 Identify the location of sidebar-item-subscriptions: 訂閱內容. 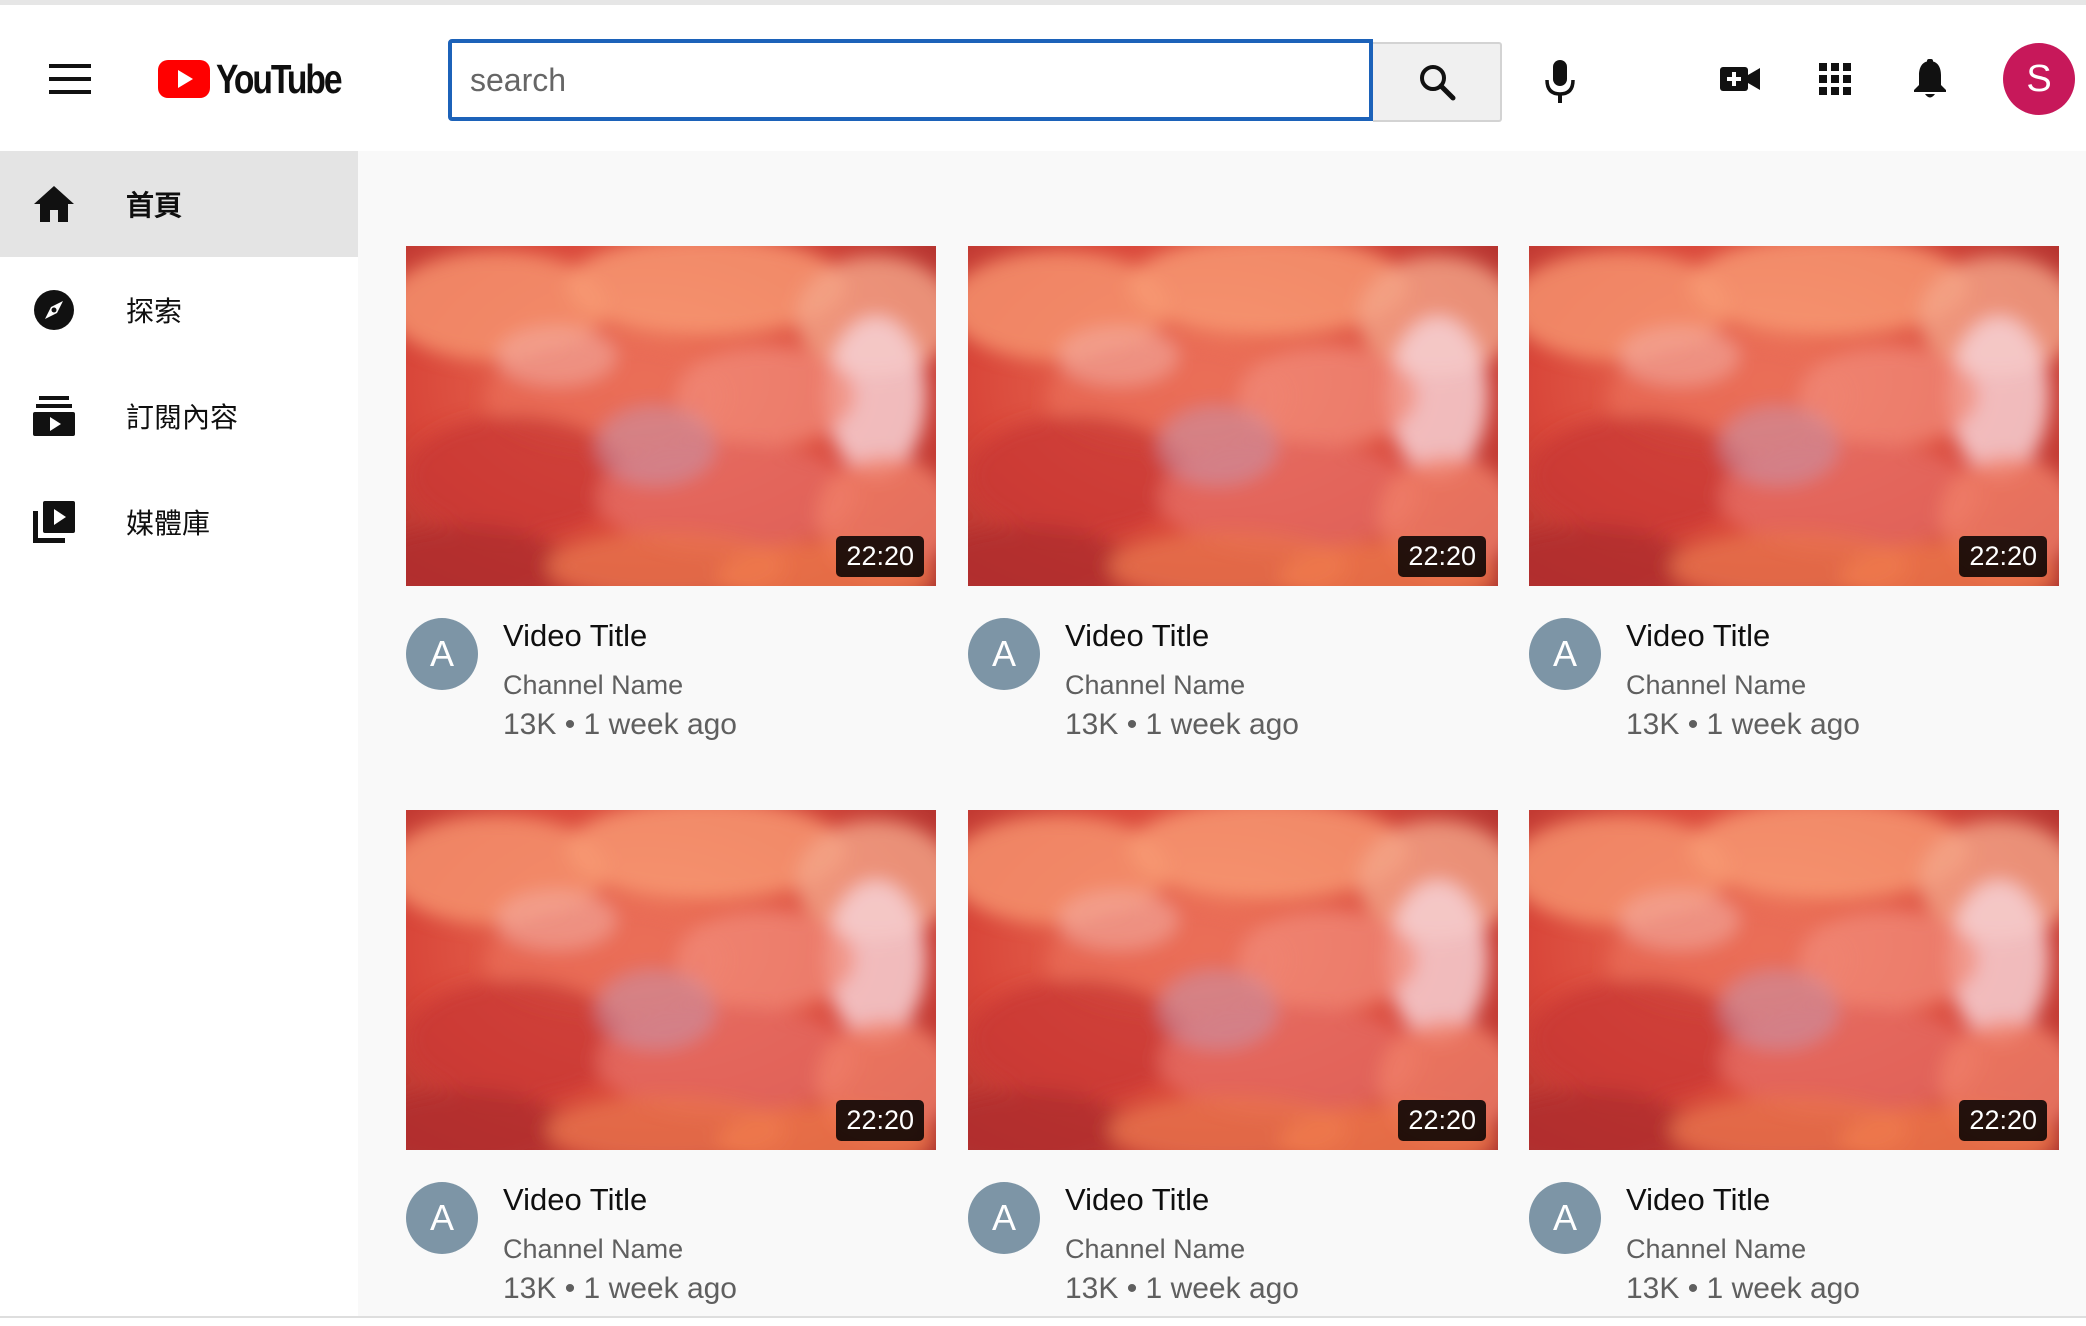
(179, 416).